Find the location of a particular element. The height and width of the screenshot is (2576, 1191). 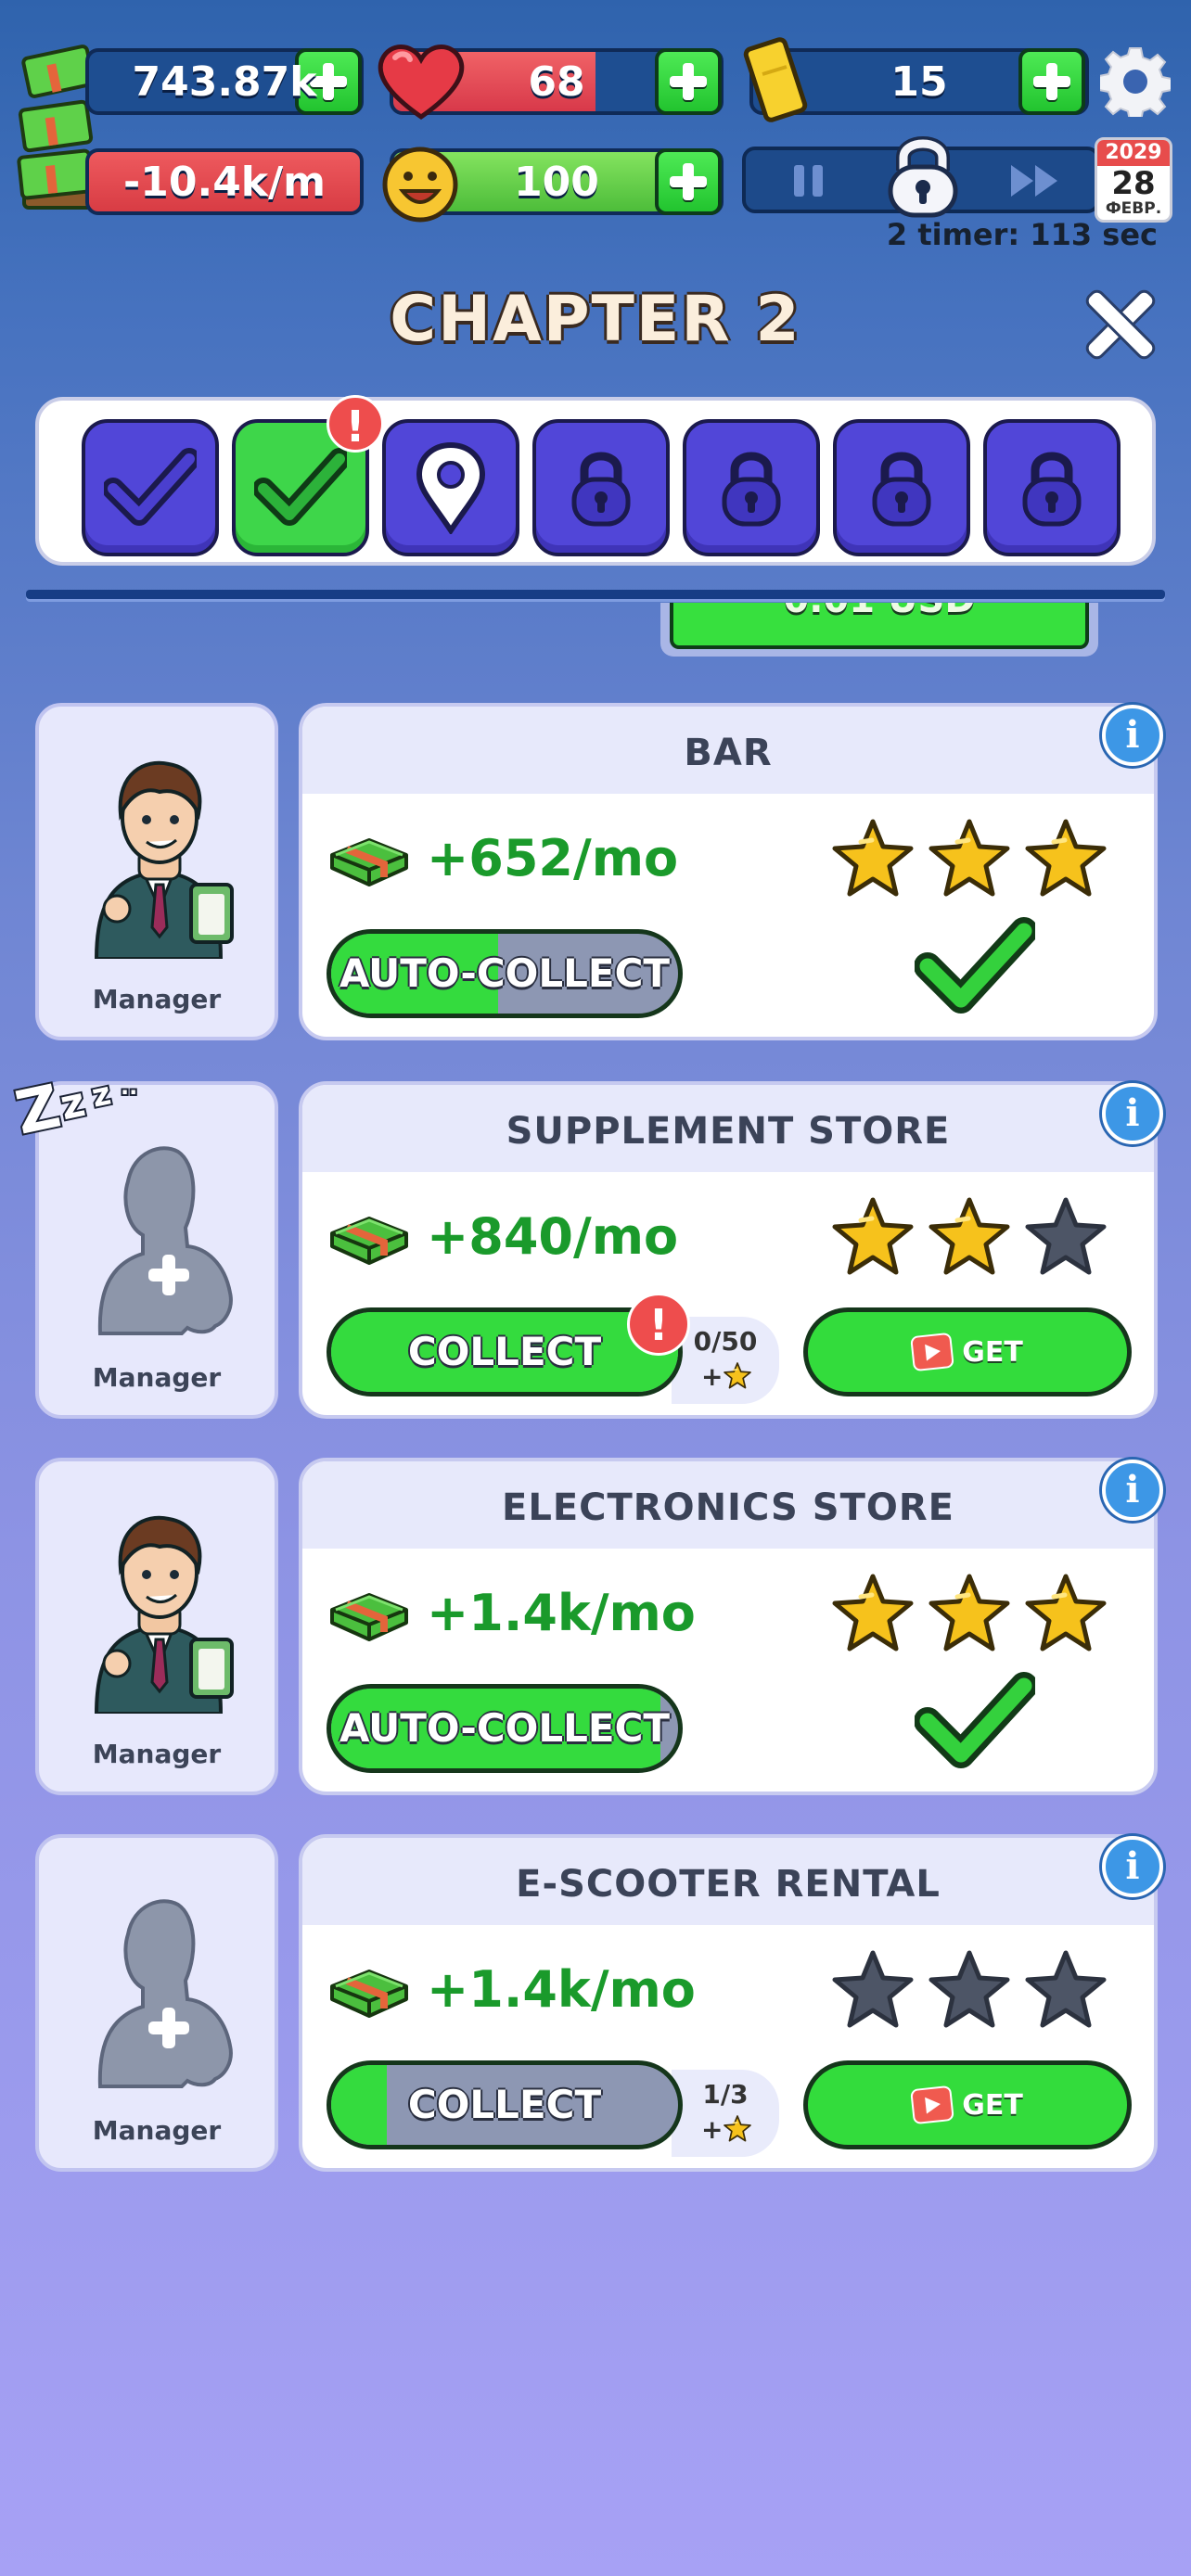

calendar-month: ФЕВР. is located at coordinates (1133, 208).